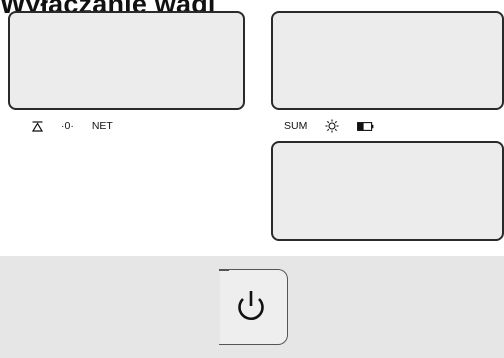 The height and width of the screenshot is (358, 504). I want to click on sun-backlight-icon, so click(332, 126).